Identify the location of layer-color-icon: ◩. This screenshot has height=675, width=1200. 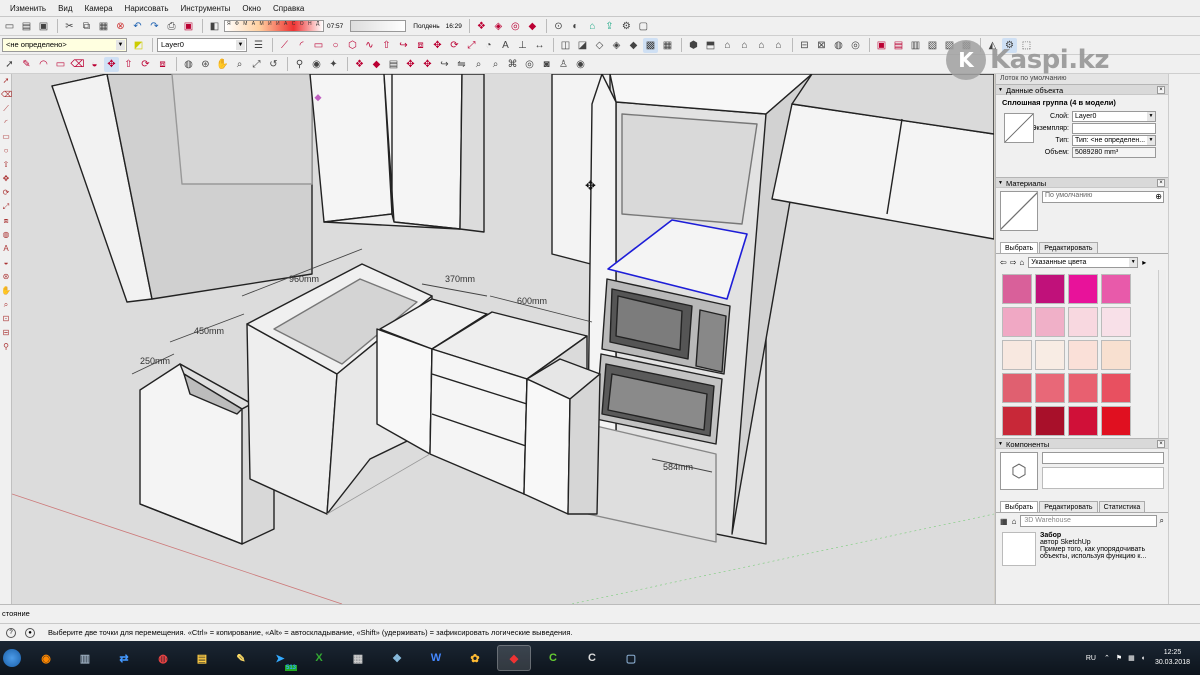
(138, 45).